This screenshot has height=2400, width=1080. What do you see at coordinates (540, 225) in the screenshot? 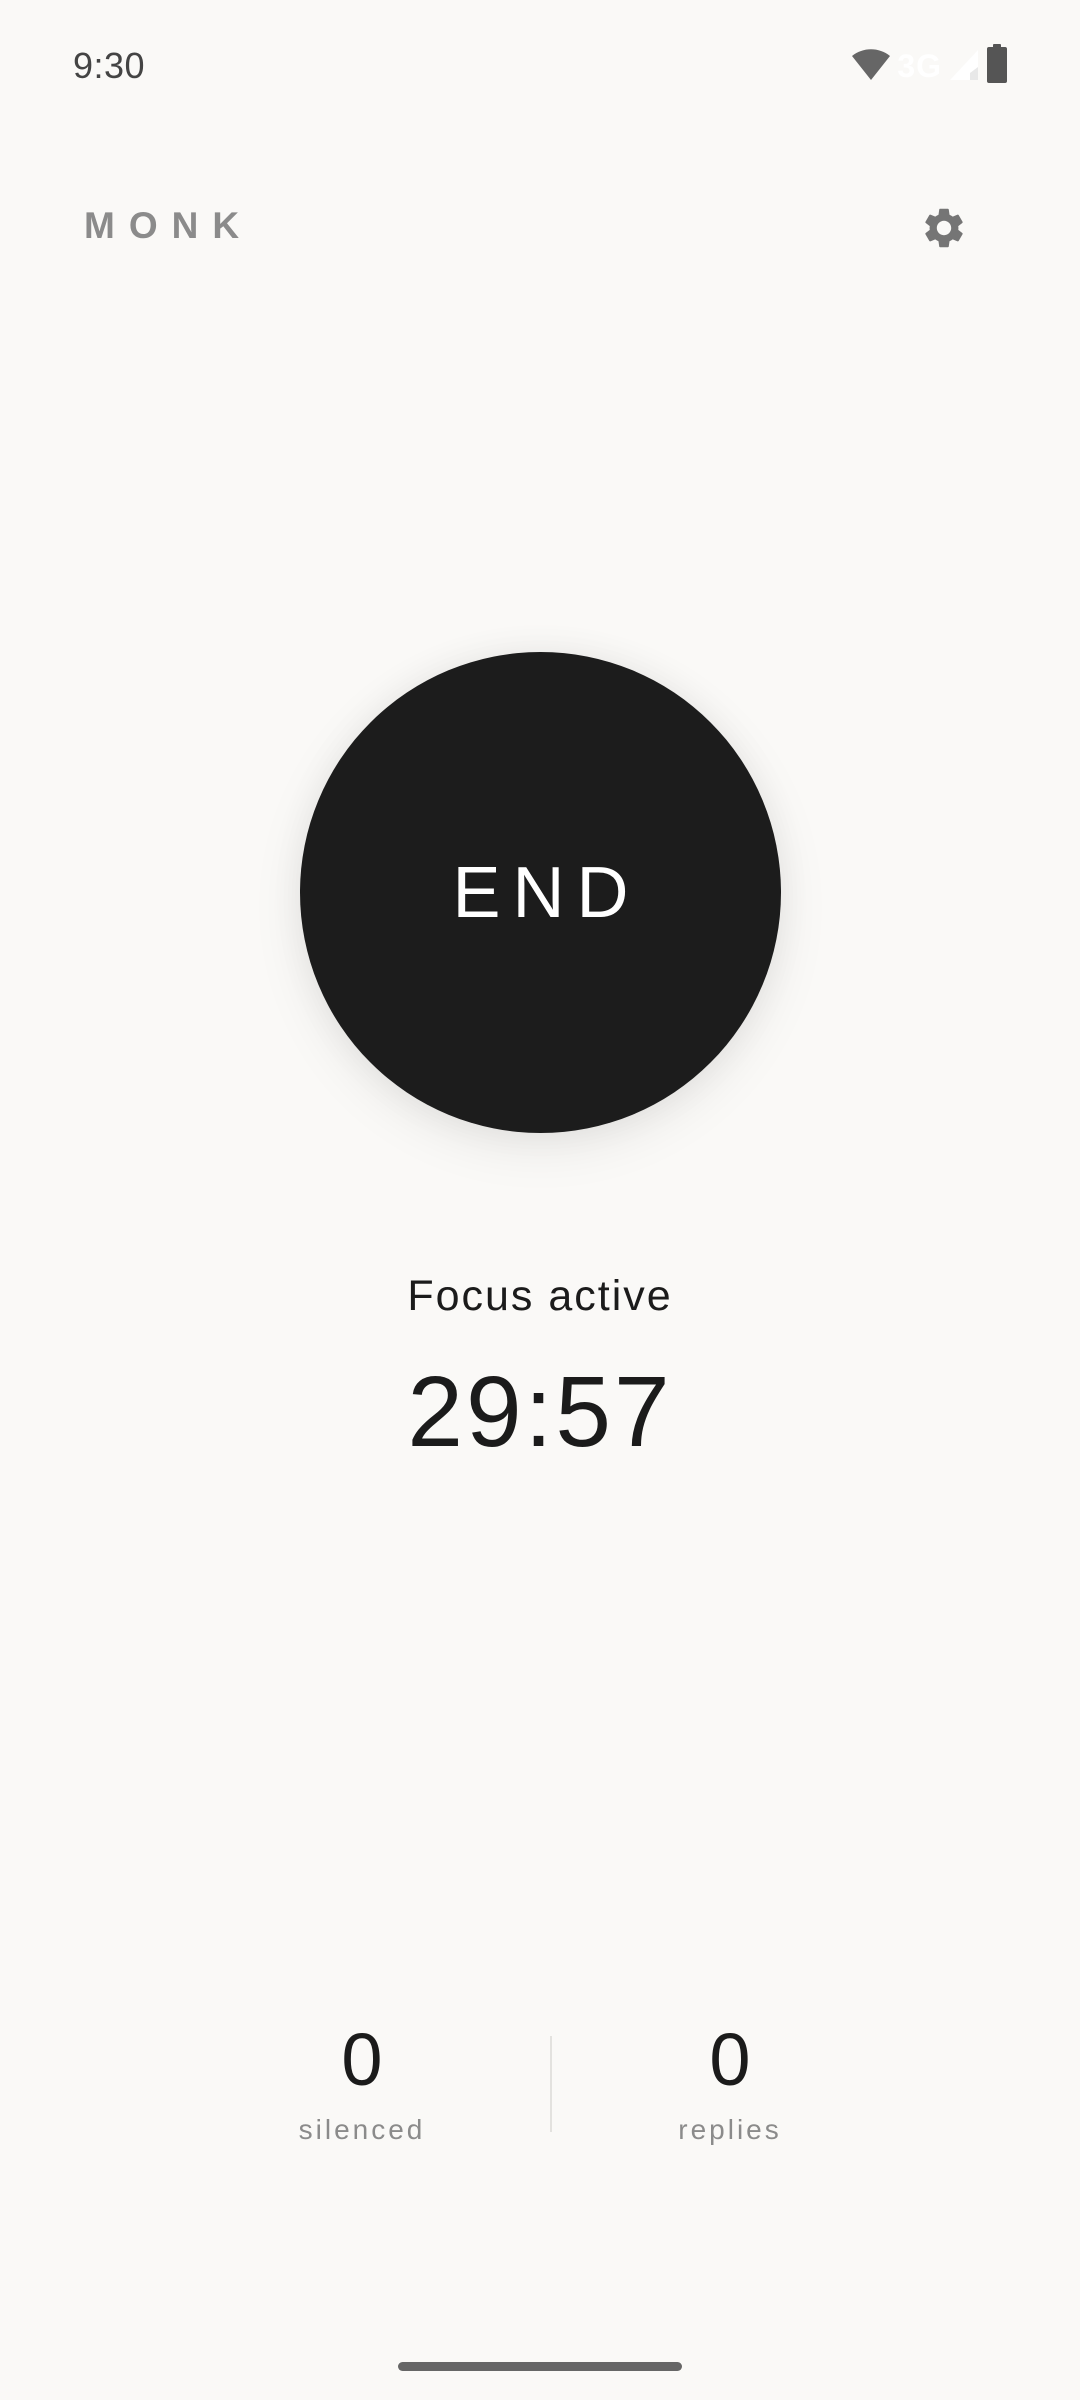
I see `app-header: MONK` at bounding box center [540, 225].